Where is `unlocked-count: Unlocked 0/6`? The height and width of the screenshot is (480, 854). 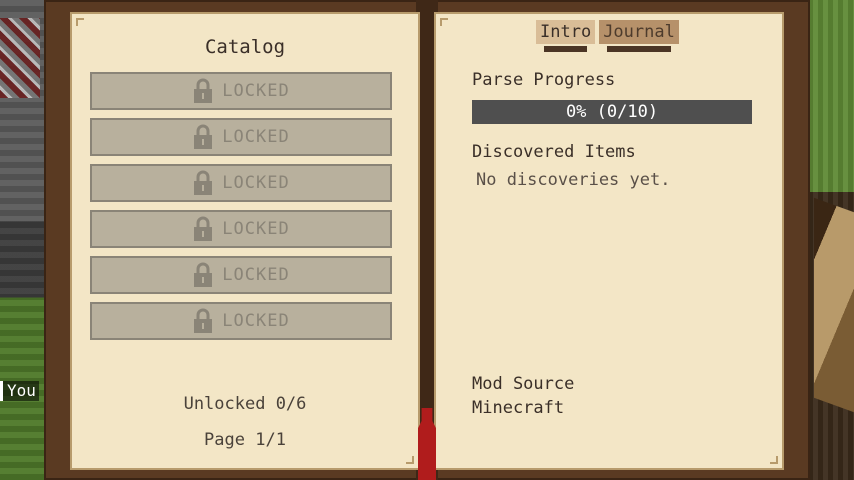
unlocked-count: Unlocked 0/6 is located at coordinates (245, 404).